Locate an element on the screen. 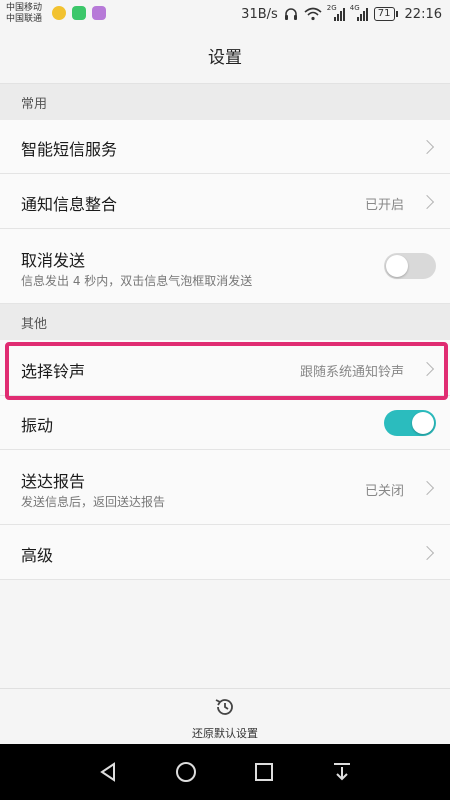 This screenshot has height=800, width=450. setting-title: 通知信息整合 is located at coordinates (69, 204).